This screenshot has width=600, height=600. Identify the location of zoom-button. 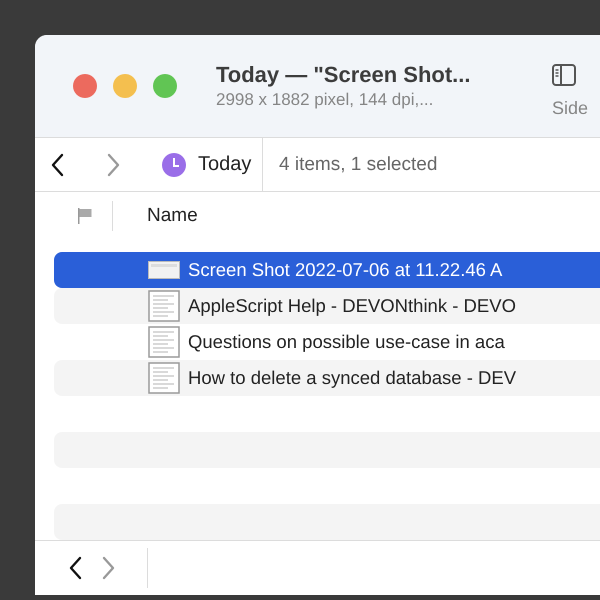
(165, 86).